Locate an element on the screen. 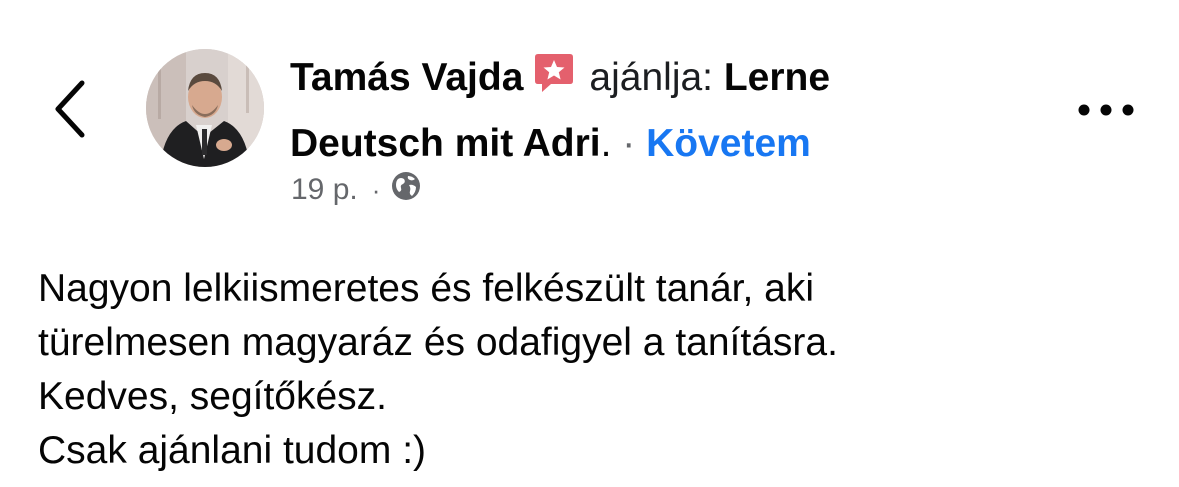 The image size is (1179, 487). post-time: 19 p. is located at coordinates (324, 190).